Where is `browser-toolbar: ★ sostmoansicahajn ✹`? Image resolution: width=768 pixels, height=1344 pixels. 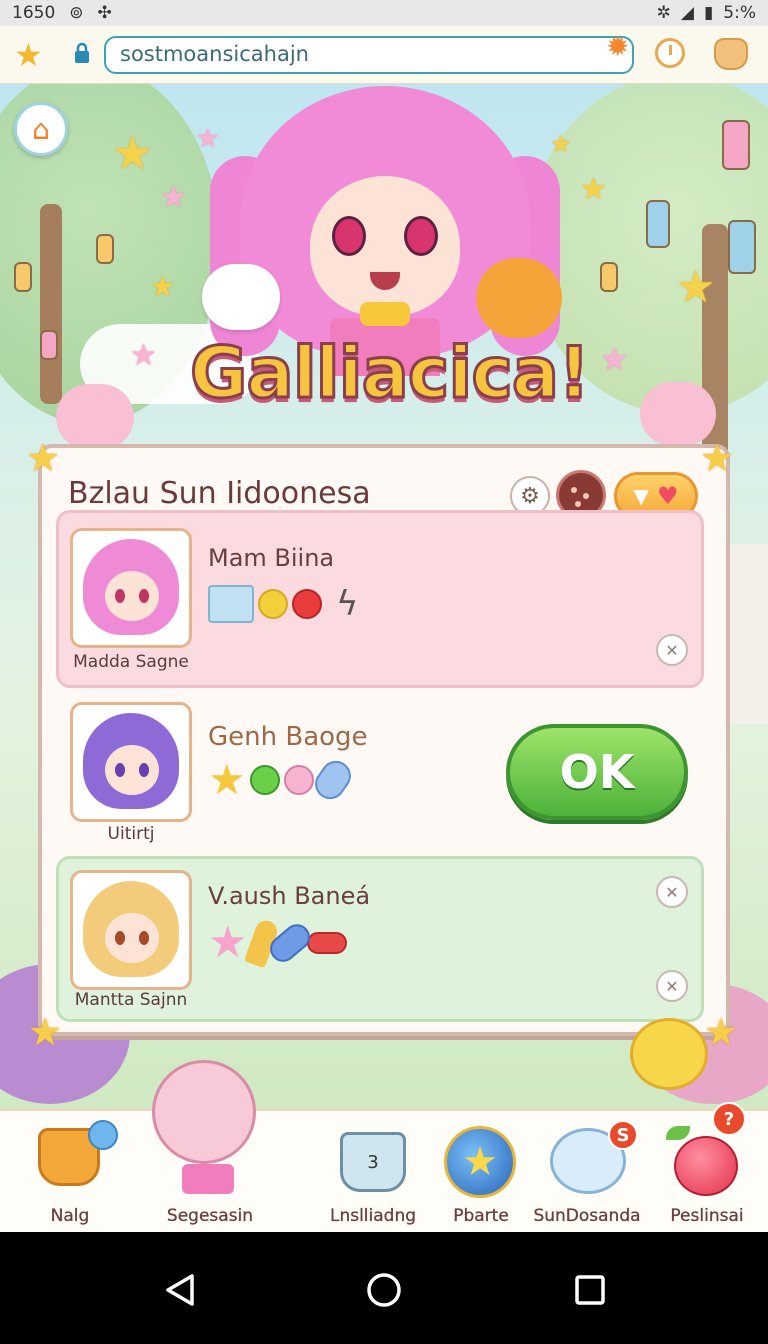 browser-toolbar: ★ sostmoansicahajn ✹ is located at coordinates (384, 55).